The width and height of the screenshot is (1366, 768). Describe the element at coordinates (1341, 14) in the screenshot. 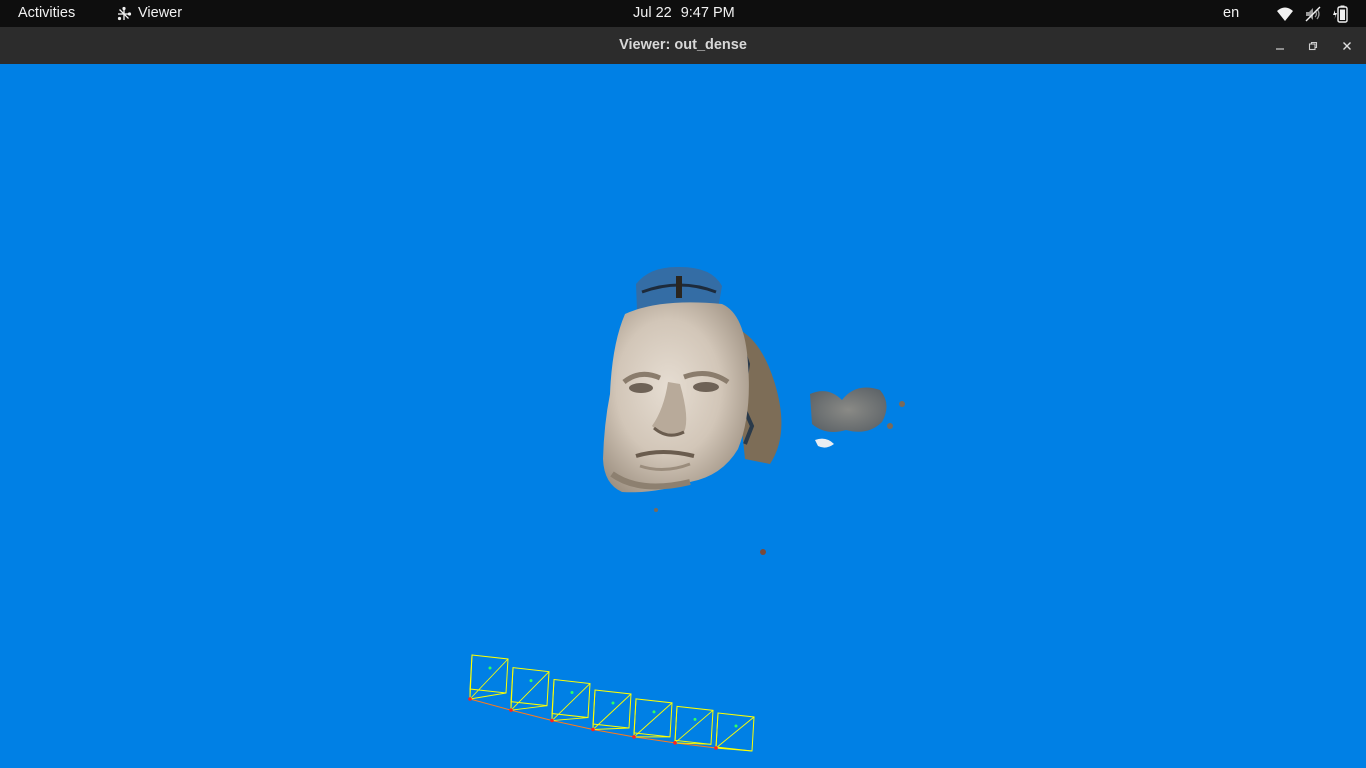

I see `battery-icon` at that location.